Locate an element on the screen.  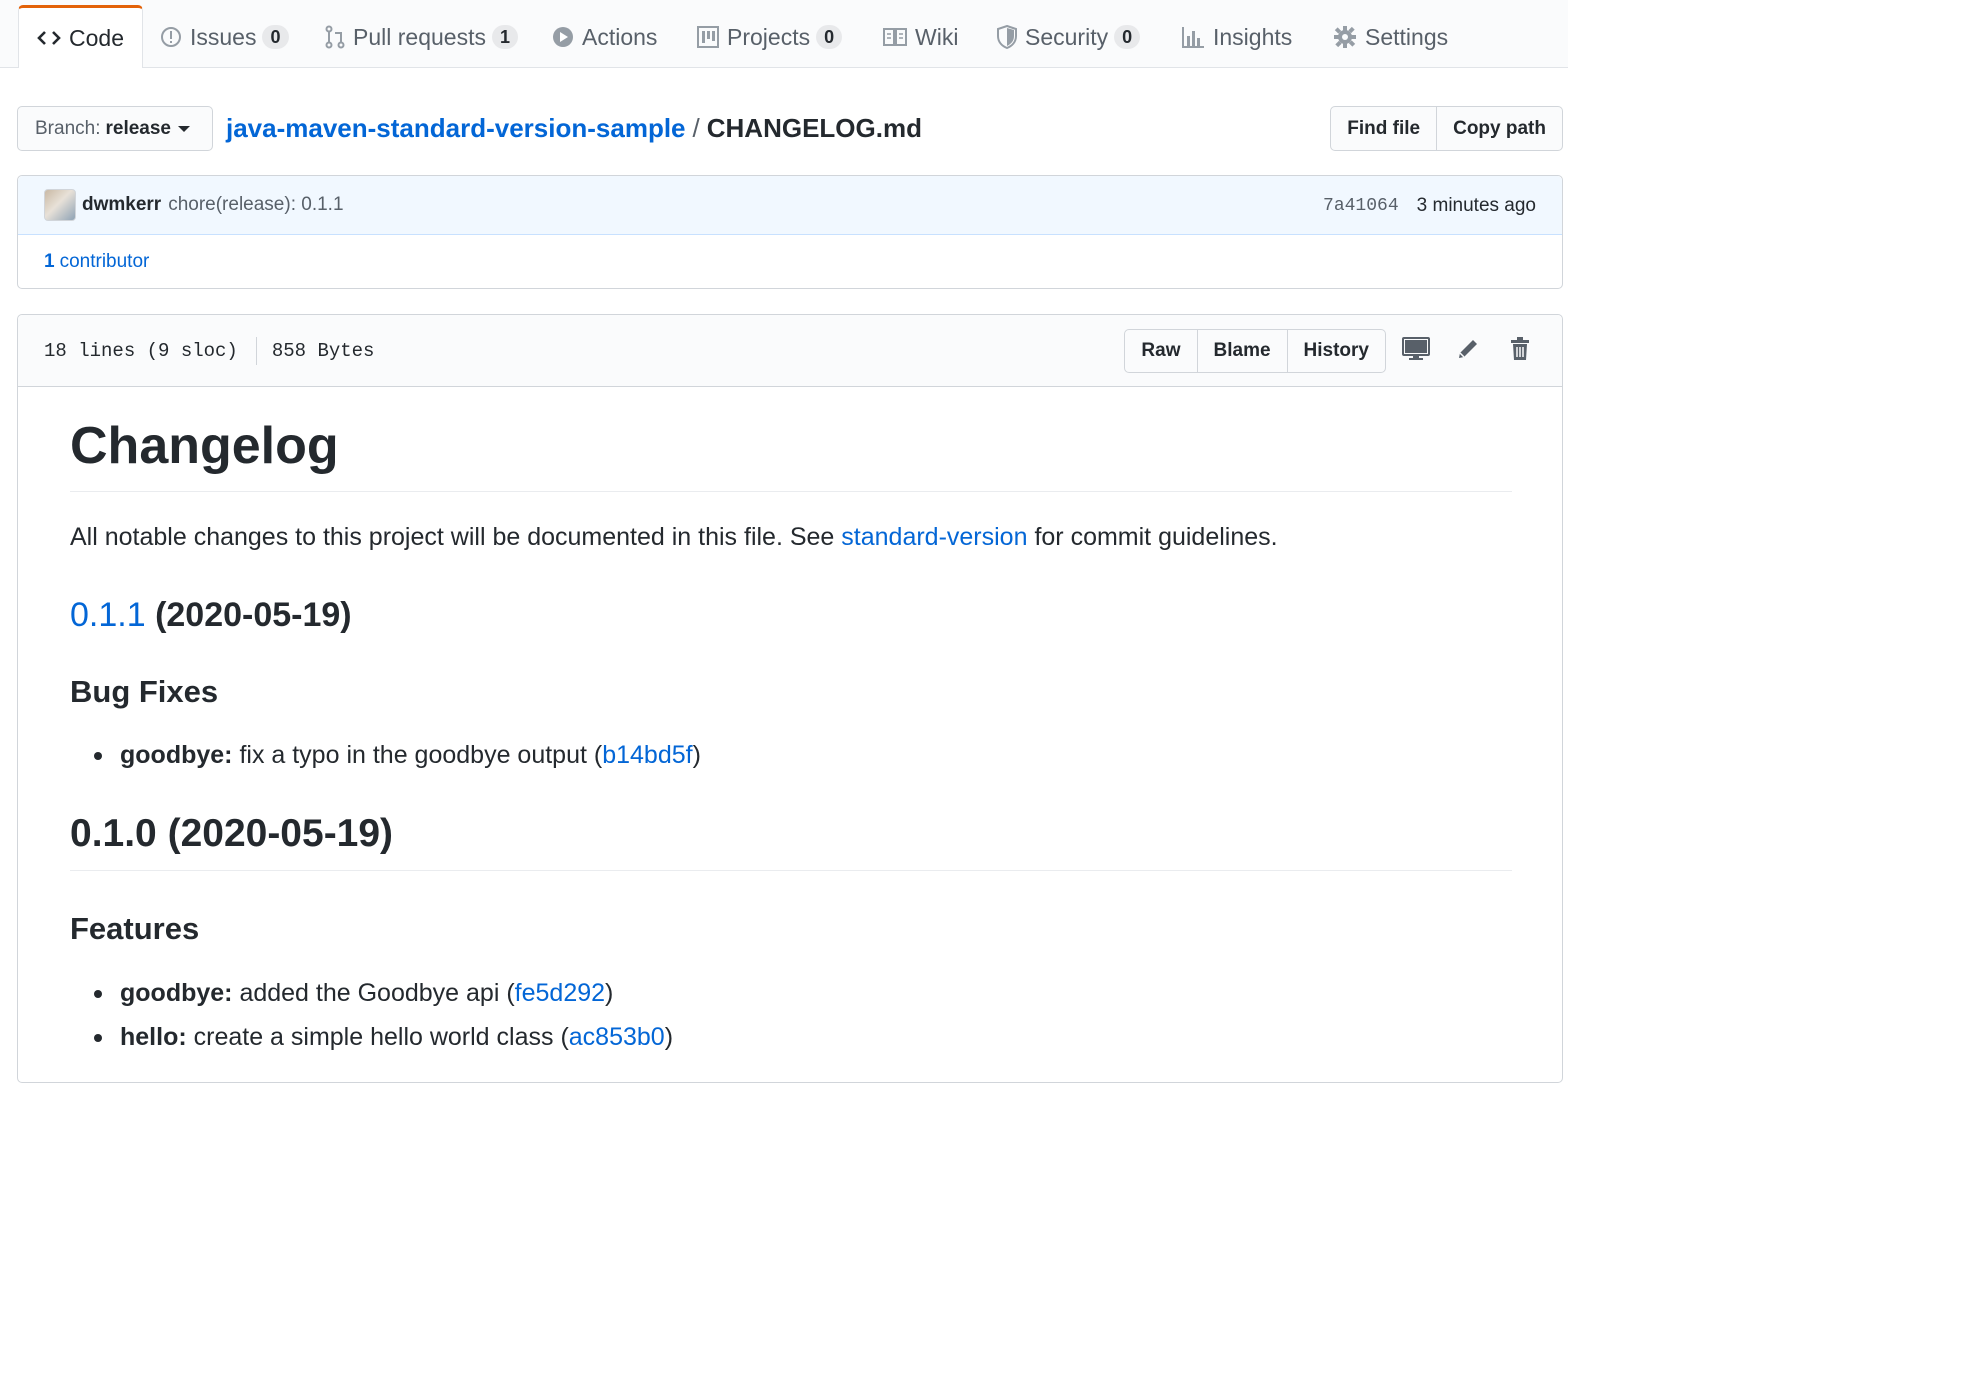
tab-issues-label: Issues is located at coordinates (223, 36).